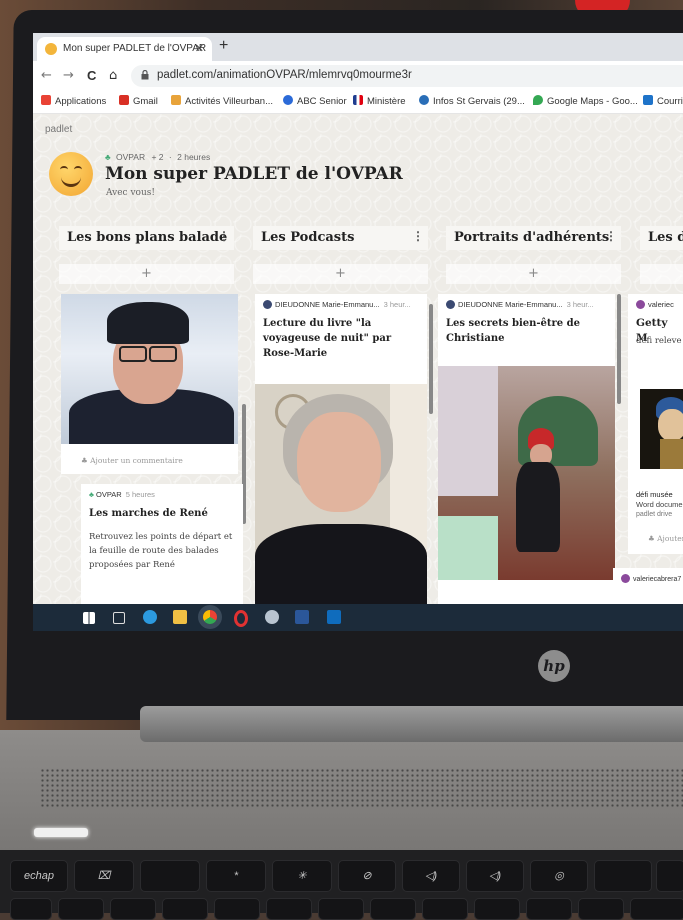  Describe the element at coordinates (424, 100) in the screenshot. I see `infos-icon` at that location.